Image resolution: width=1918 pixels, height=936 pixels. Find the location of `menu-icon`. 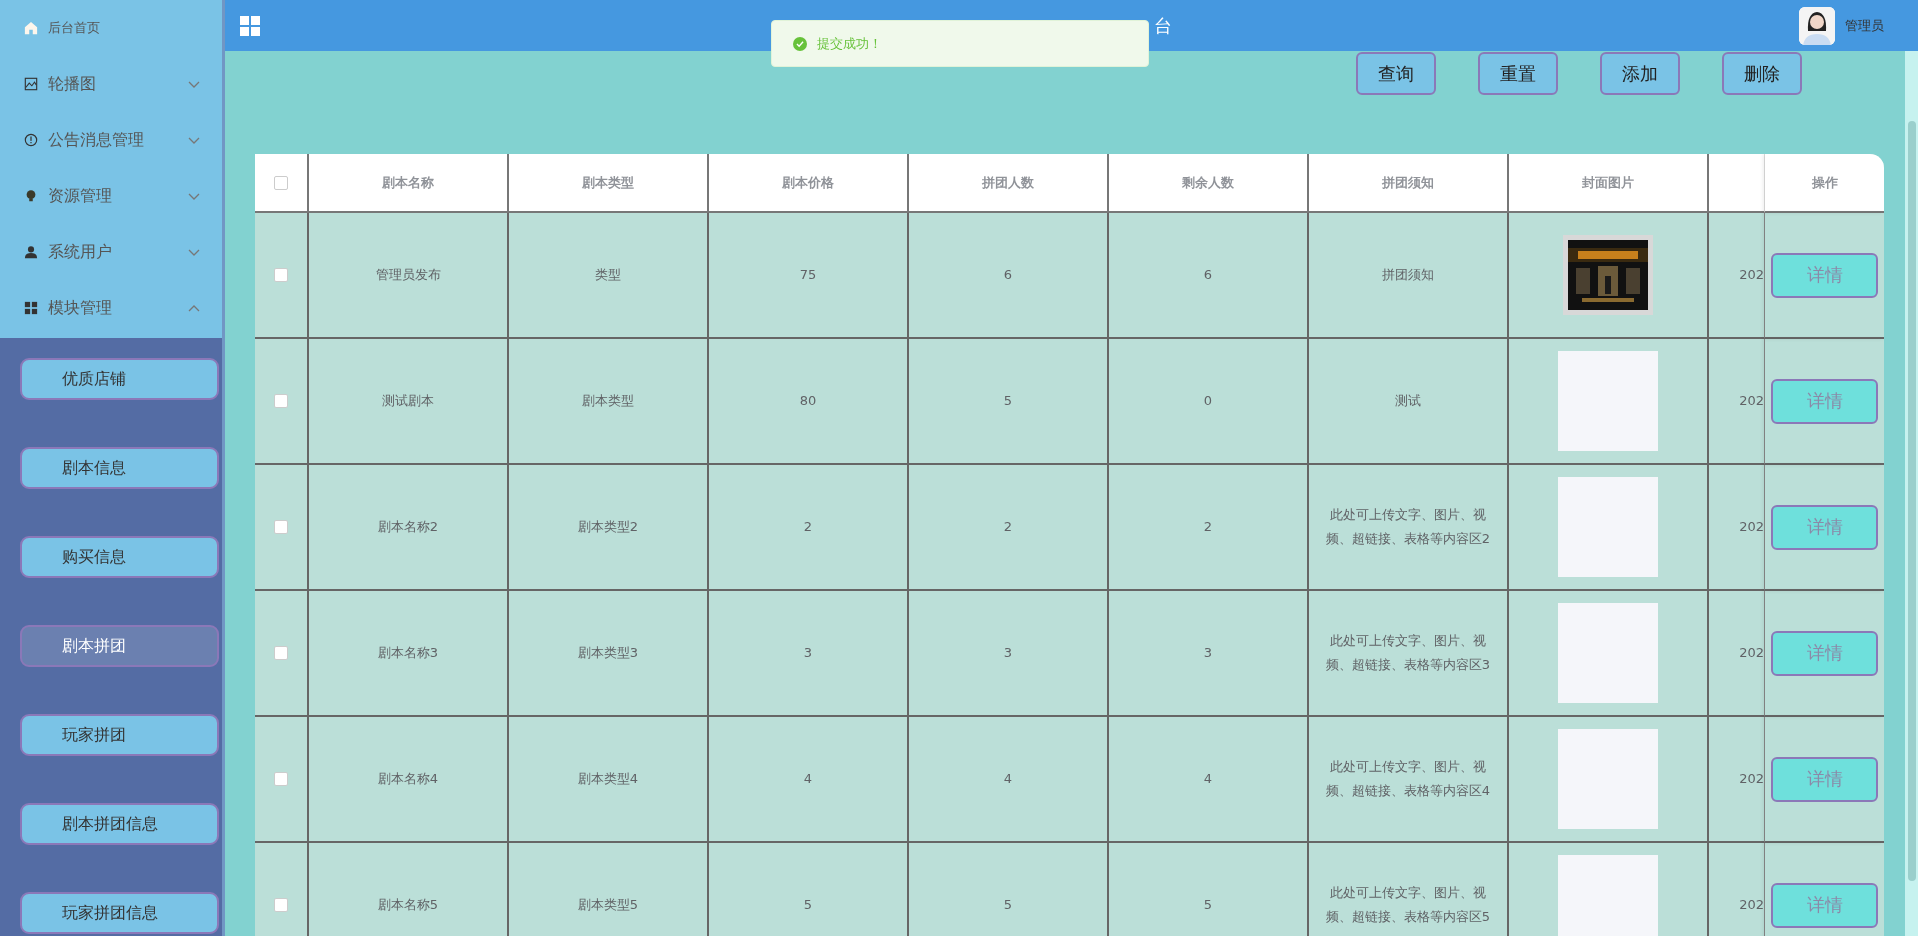

menu-icon is located at coordinates (250, 25).